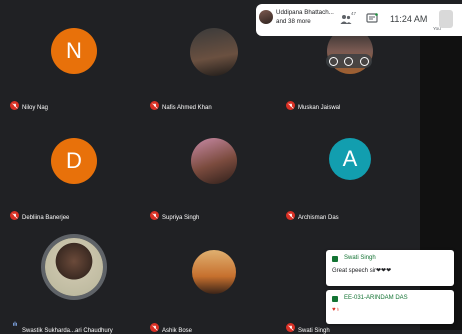 This screenshot has width=462, height=334. Describe the element at coordinates (354, 13) in the screenshot. I see `participants-count: 47` at that location.